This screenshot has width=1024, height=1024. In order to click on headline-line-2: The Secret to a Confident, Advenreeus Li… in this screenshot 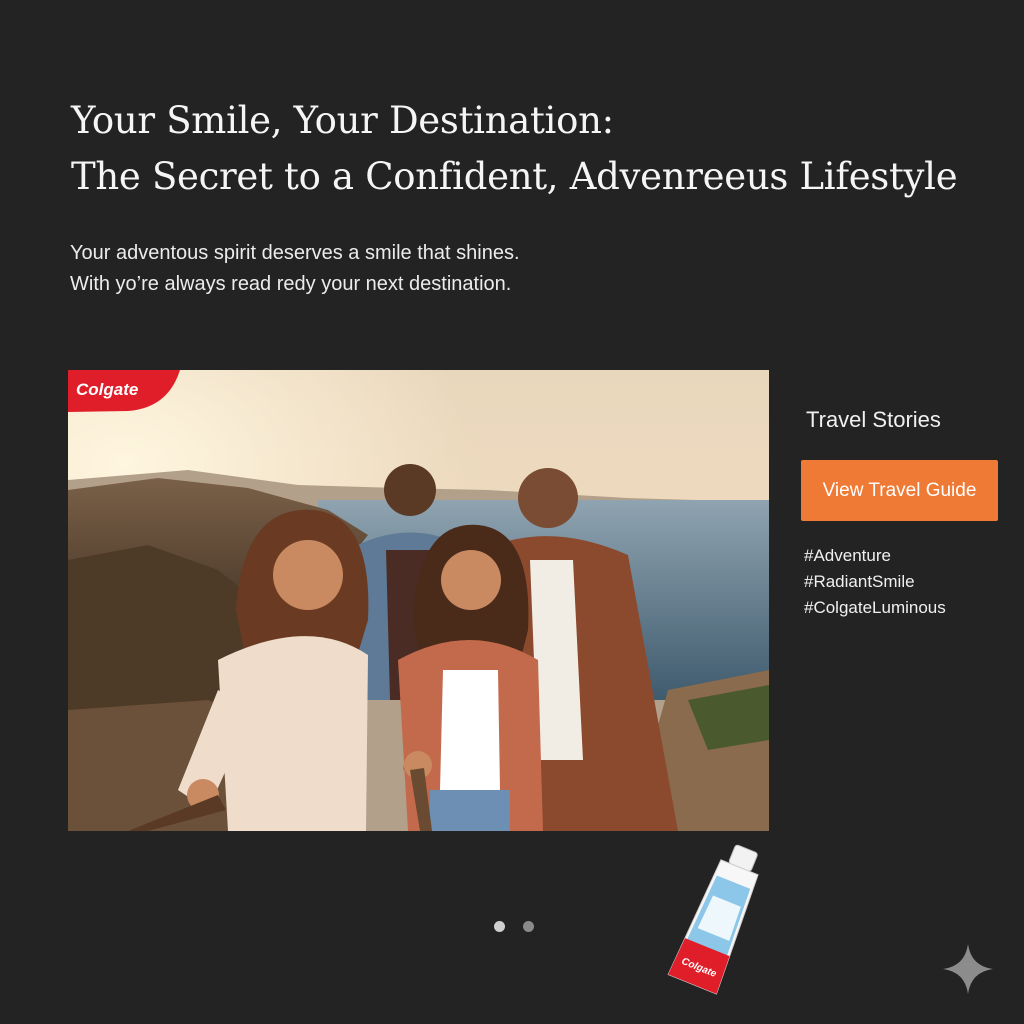, I will do `click(514, 176)`.